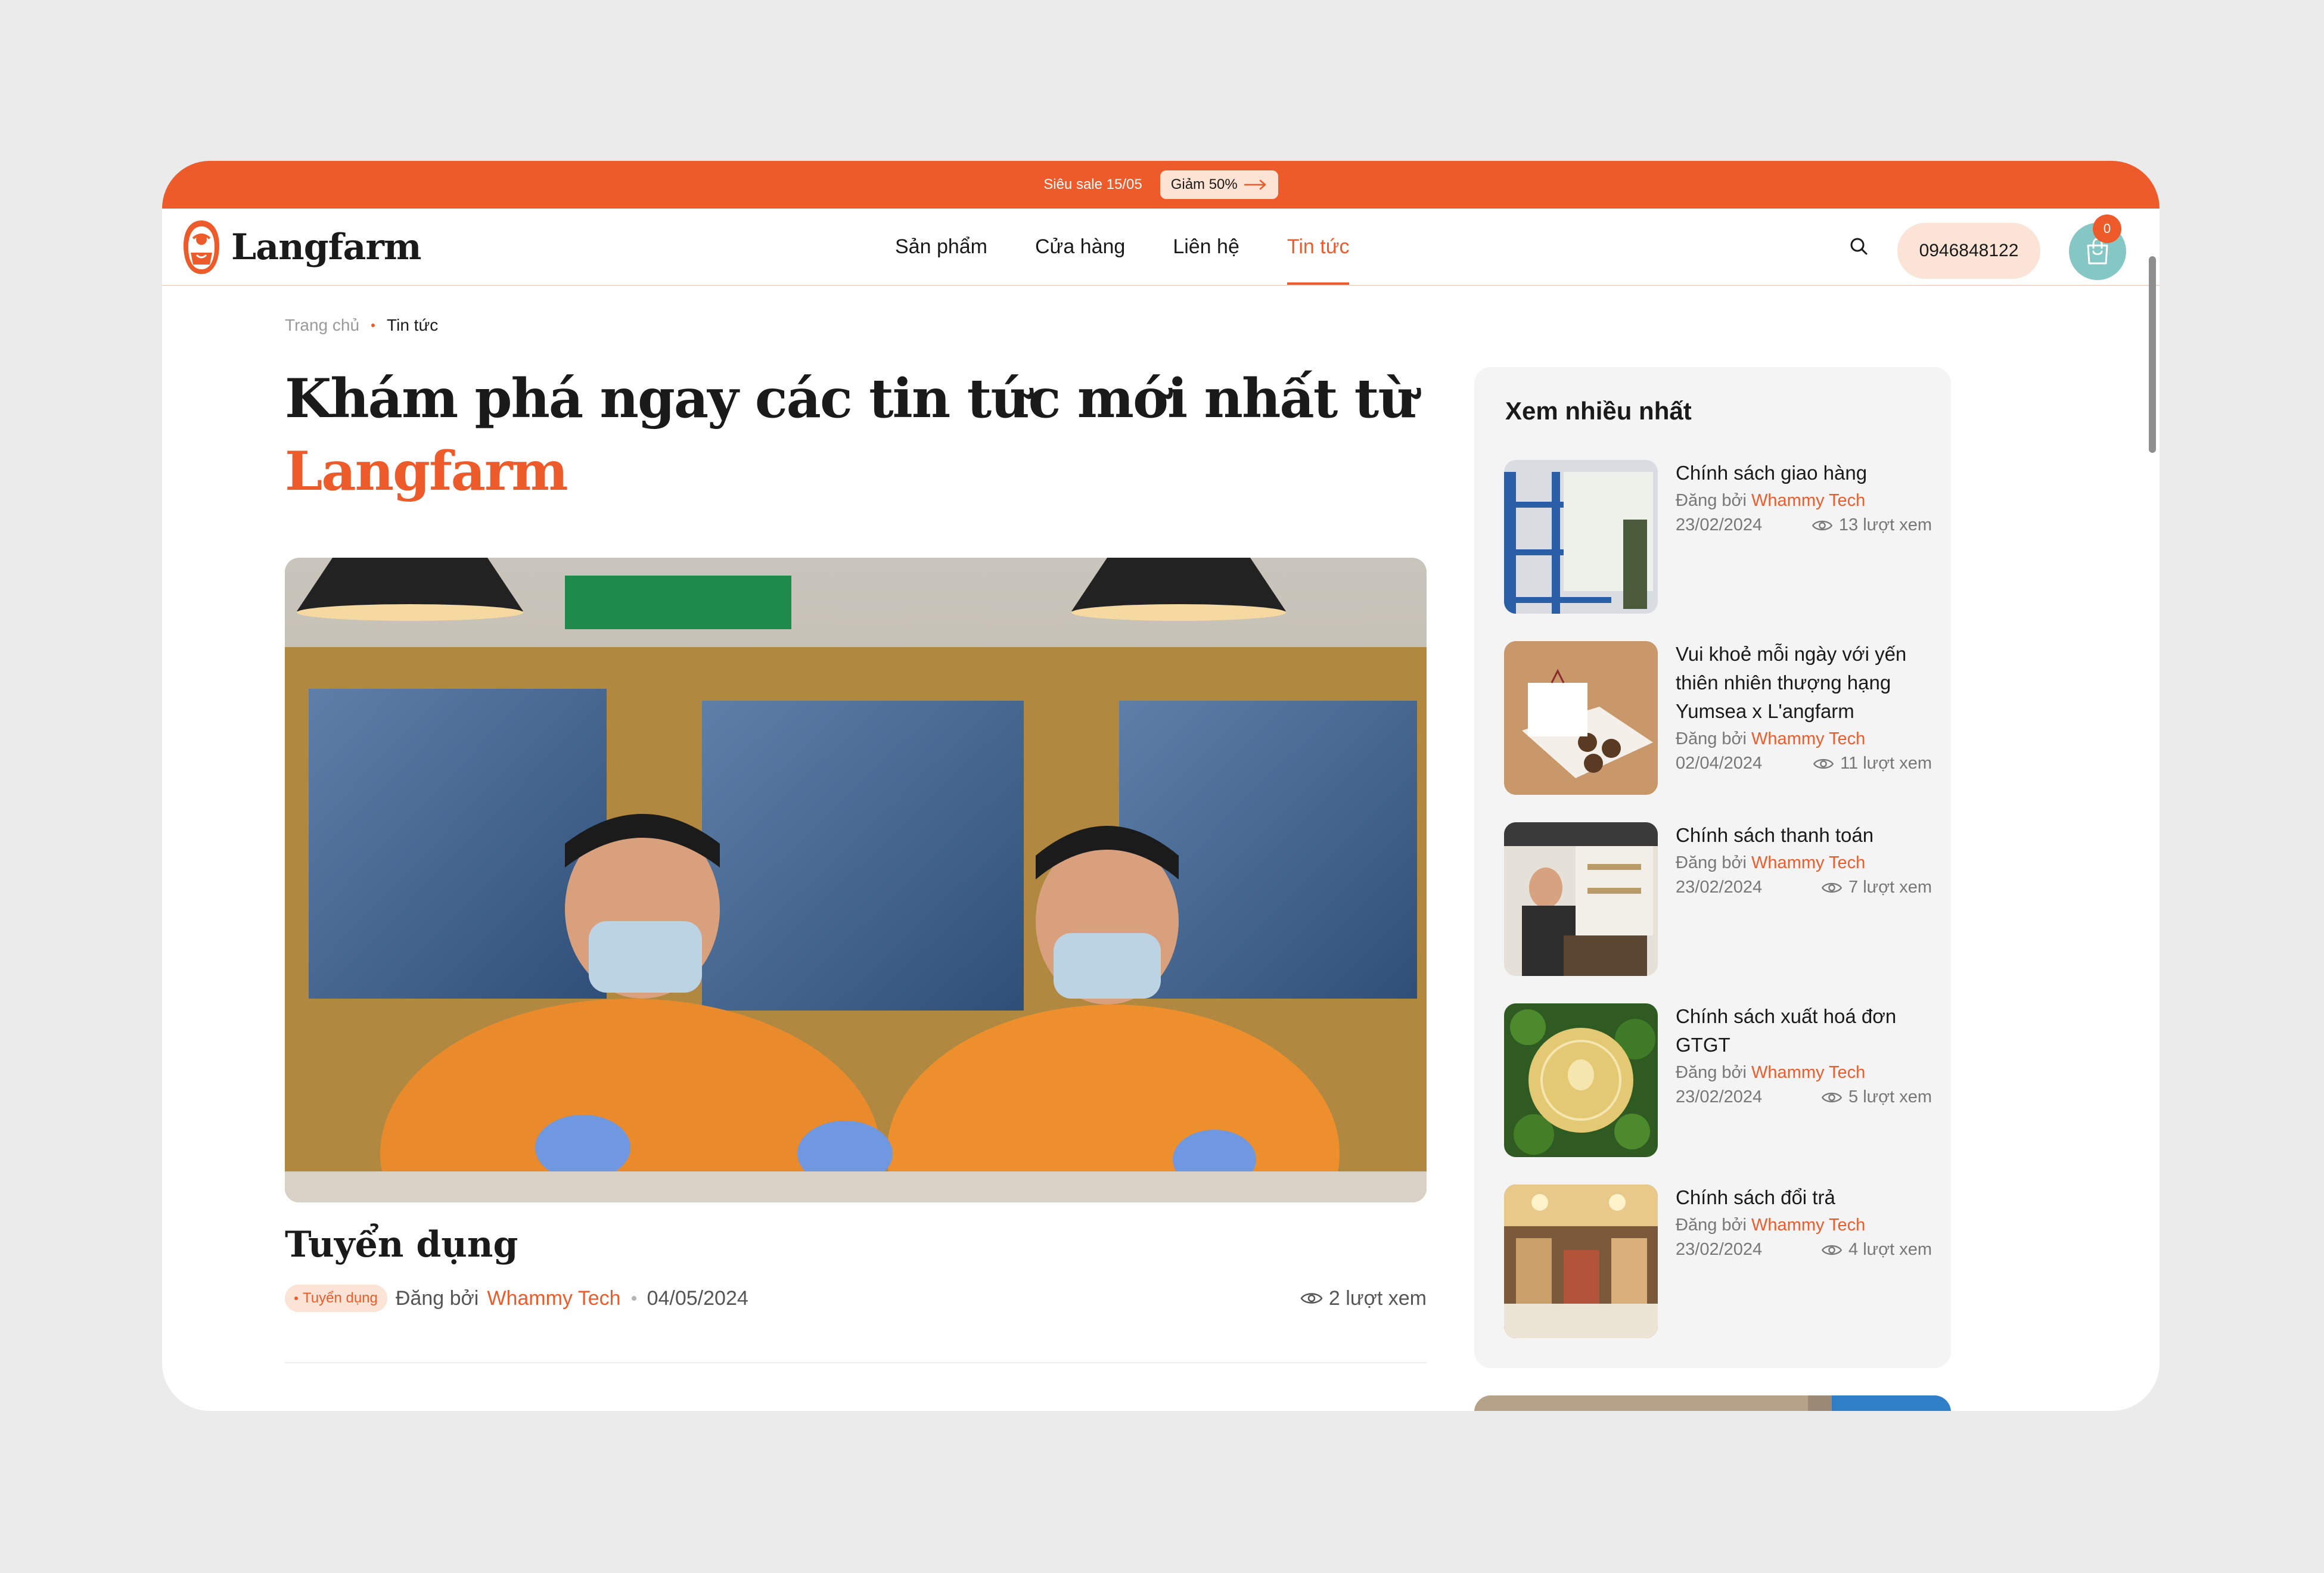  Describe the element at coordinates (634, 1298) in the screenshot. I see `meta-separator` at that location.